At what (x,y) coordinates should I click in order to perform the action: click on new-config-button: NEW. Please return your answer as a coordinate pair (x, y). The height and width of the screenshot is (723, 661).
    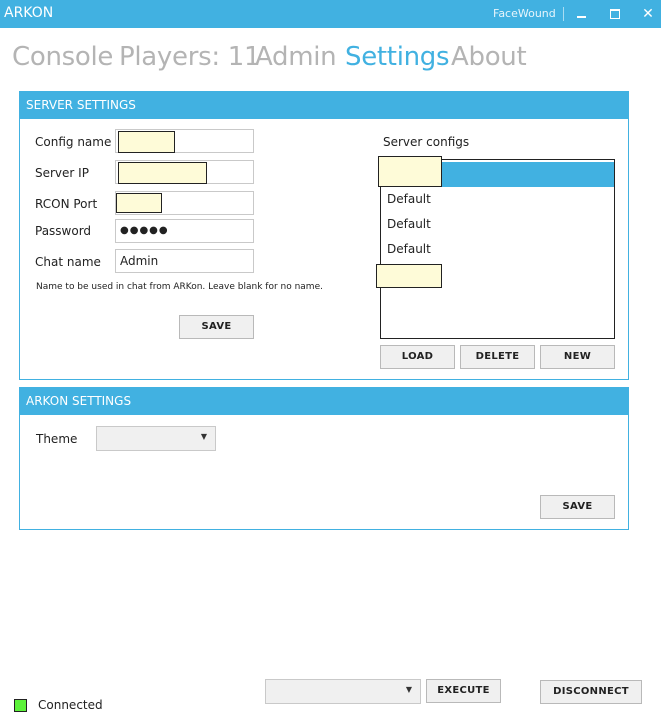
    Looking at the image, I should click on (577, 357).